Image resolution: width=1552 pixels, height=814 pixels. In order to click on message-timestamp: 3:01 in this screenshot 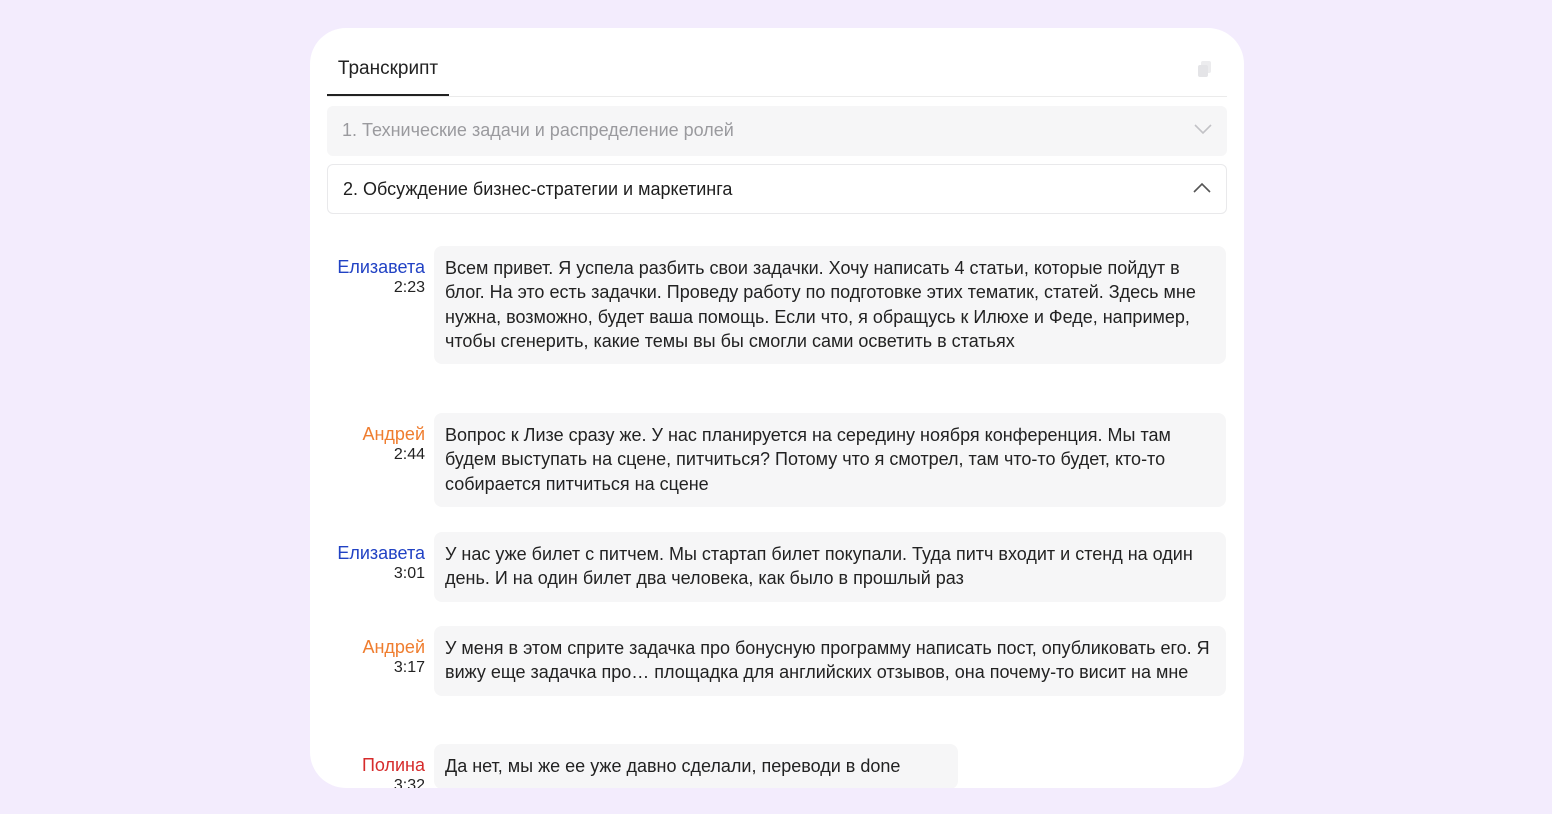, I will do `click(367, 574)`.